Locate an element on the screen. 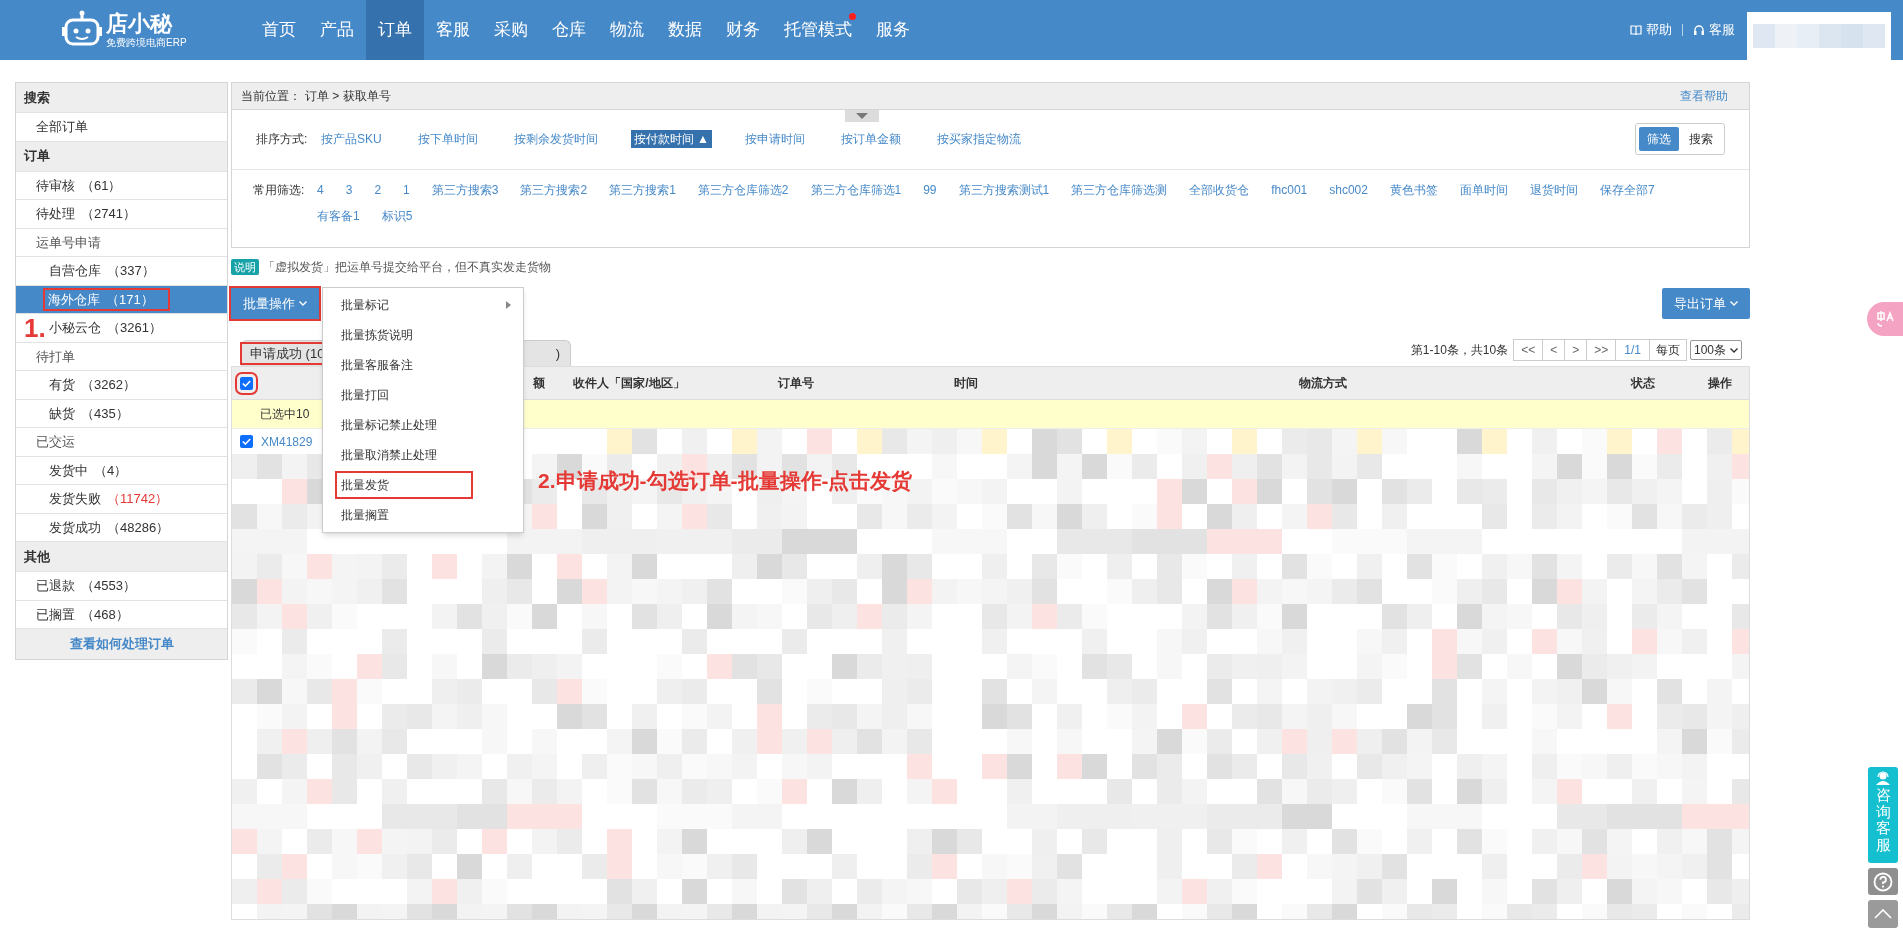 The height and width of the screenshot is (943, 1903). submenu-arrow-icon is located at coordinates (508, 305).